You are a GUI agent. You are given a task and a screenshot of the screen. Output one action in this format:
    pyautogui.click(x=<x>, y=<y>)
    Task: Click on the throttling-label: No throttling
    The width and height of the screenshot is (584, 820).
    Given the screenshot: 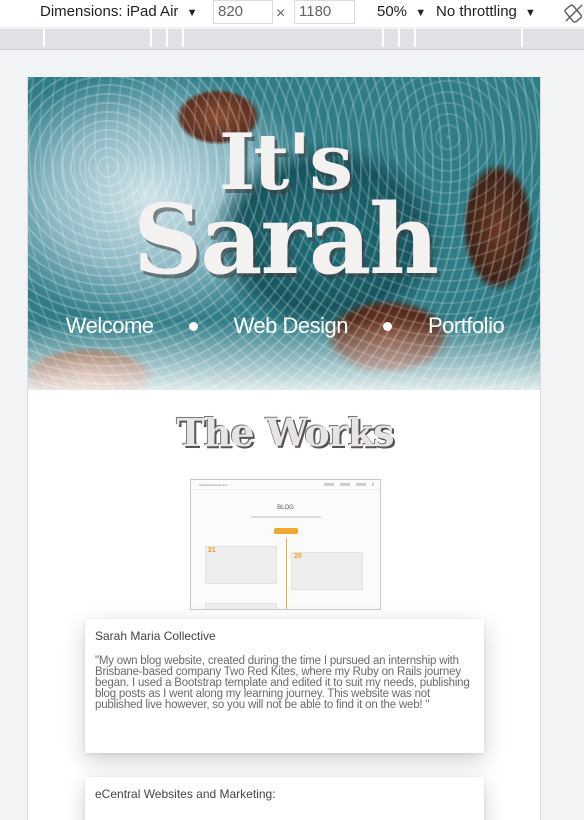 What is the action you would take?
    pyautogui.click(x=476, y=11)
    